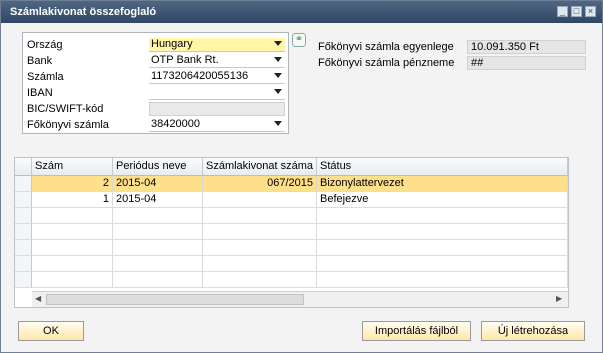 This screenshot has width=603, height=353. I want to click on minimize-icon: _, so click(562, 11).